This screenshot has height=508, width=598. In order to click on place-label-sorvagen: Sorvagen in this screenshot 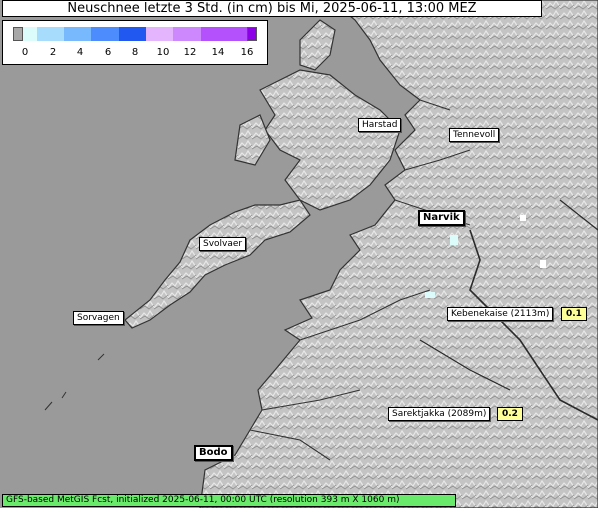, I will do `click(98, 318)`.